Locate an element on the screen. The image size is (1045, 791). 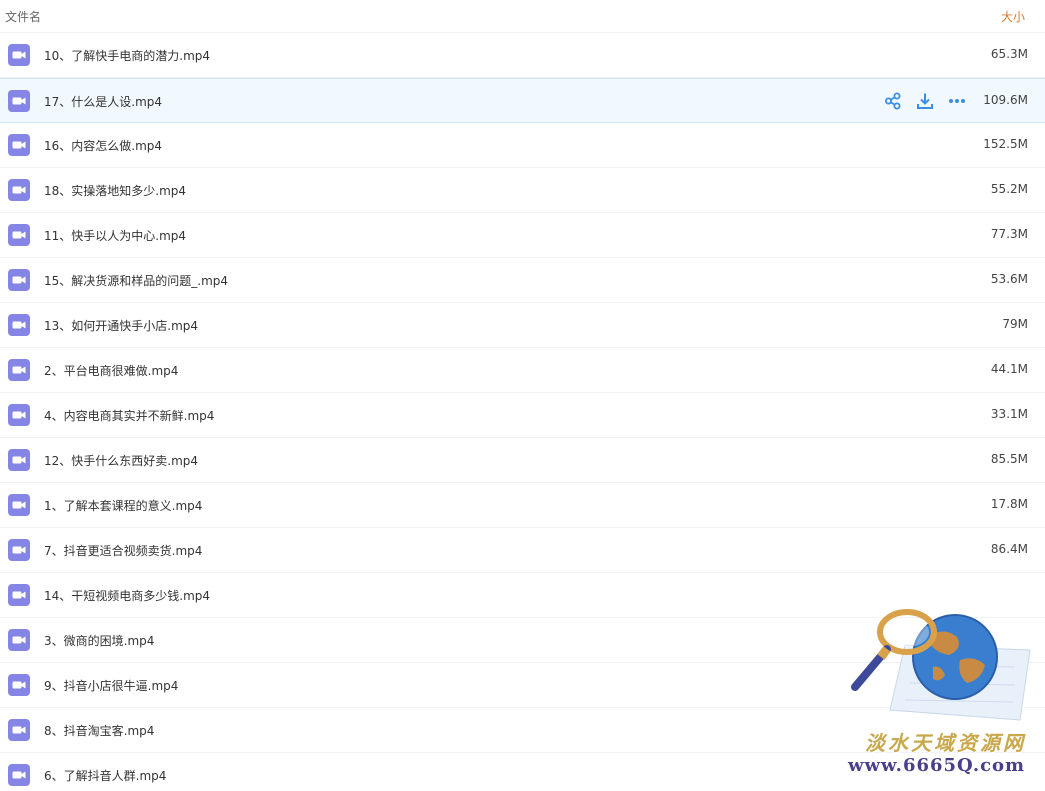
download-icon is located at coordinates (925, 101).